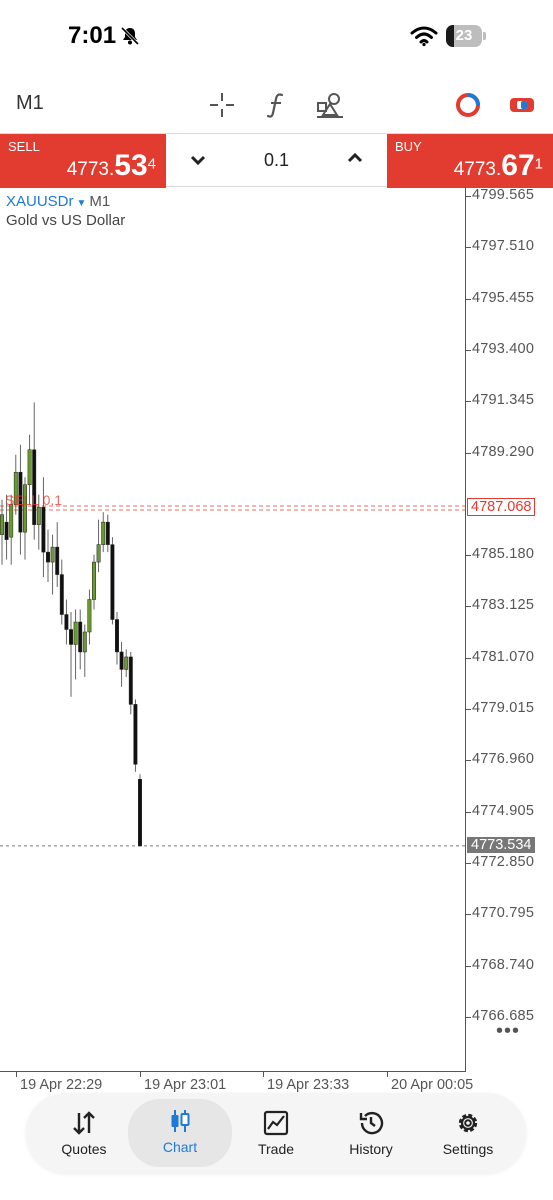 The image size is (553, 1200). What do you see at coordinates (424, 36) in the screenshot?
I see `wifi-icon` at bounding box center [424, 36].